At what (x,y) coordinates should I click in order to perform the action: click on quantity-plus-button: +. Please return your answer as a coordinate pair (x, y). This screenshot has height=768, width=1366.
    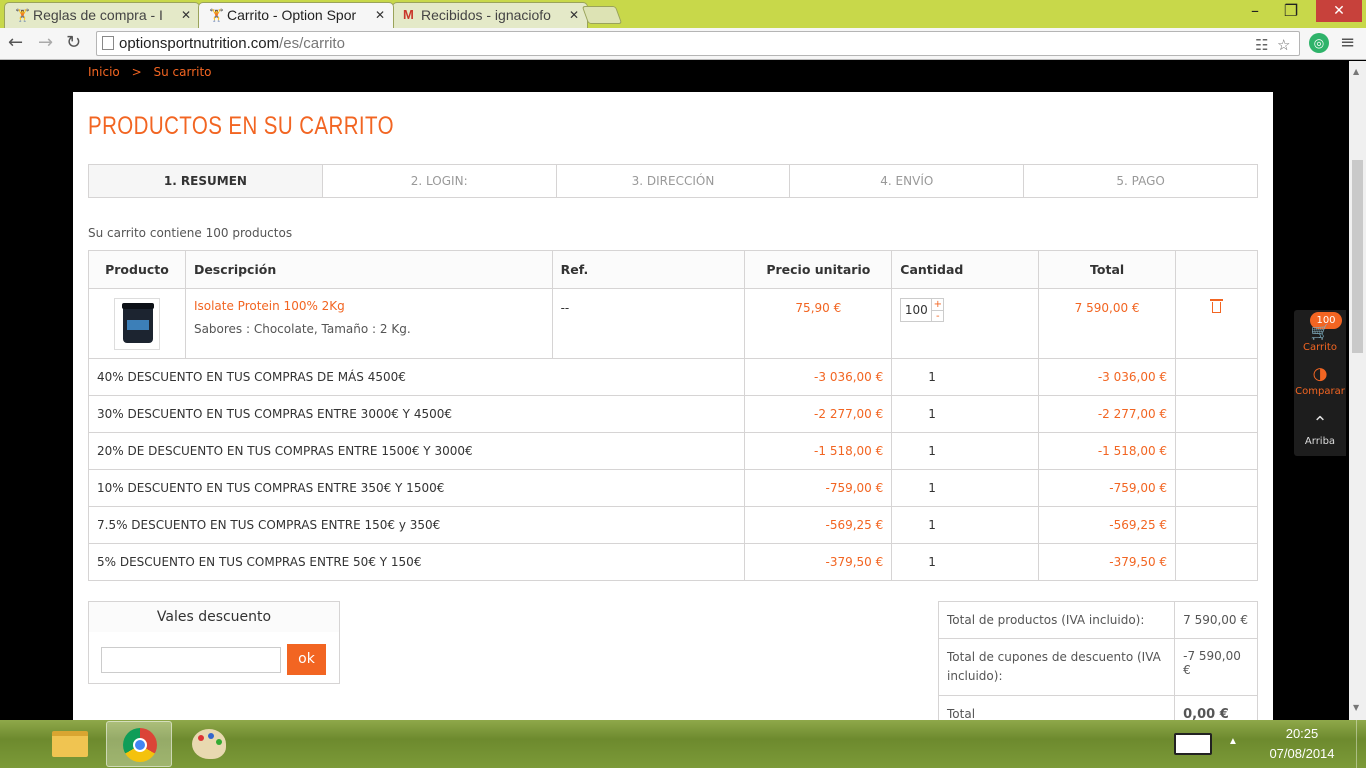
    Looking at the image, I should click on (937, 304).